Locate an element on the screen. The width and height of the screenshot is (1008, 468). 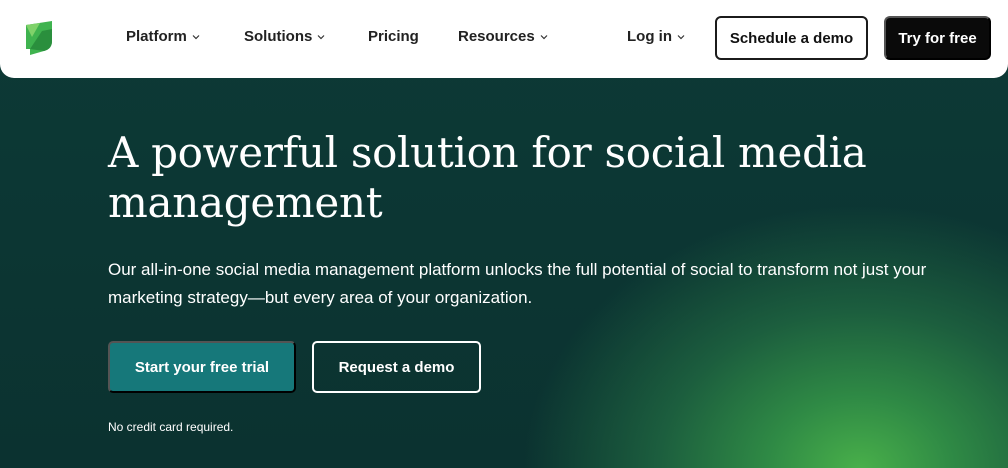
nav-pricing-label: Pricing is located at coordinates (393, 36).